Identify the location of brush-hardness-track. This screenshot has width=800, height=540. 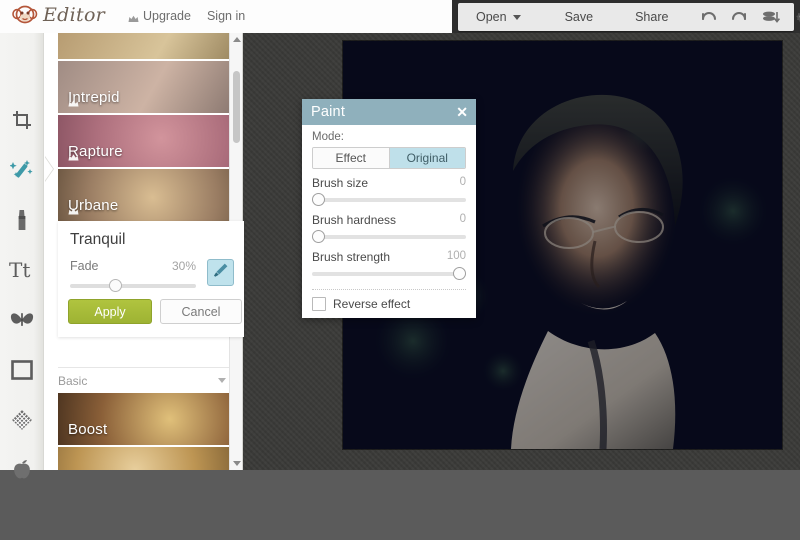
(389, 237).